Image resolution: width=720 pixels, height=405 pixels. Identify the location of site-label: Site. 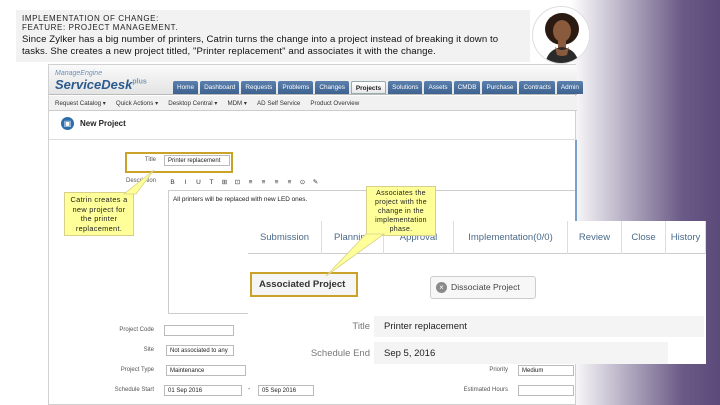
(148, 350).